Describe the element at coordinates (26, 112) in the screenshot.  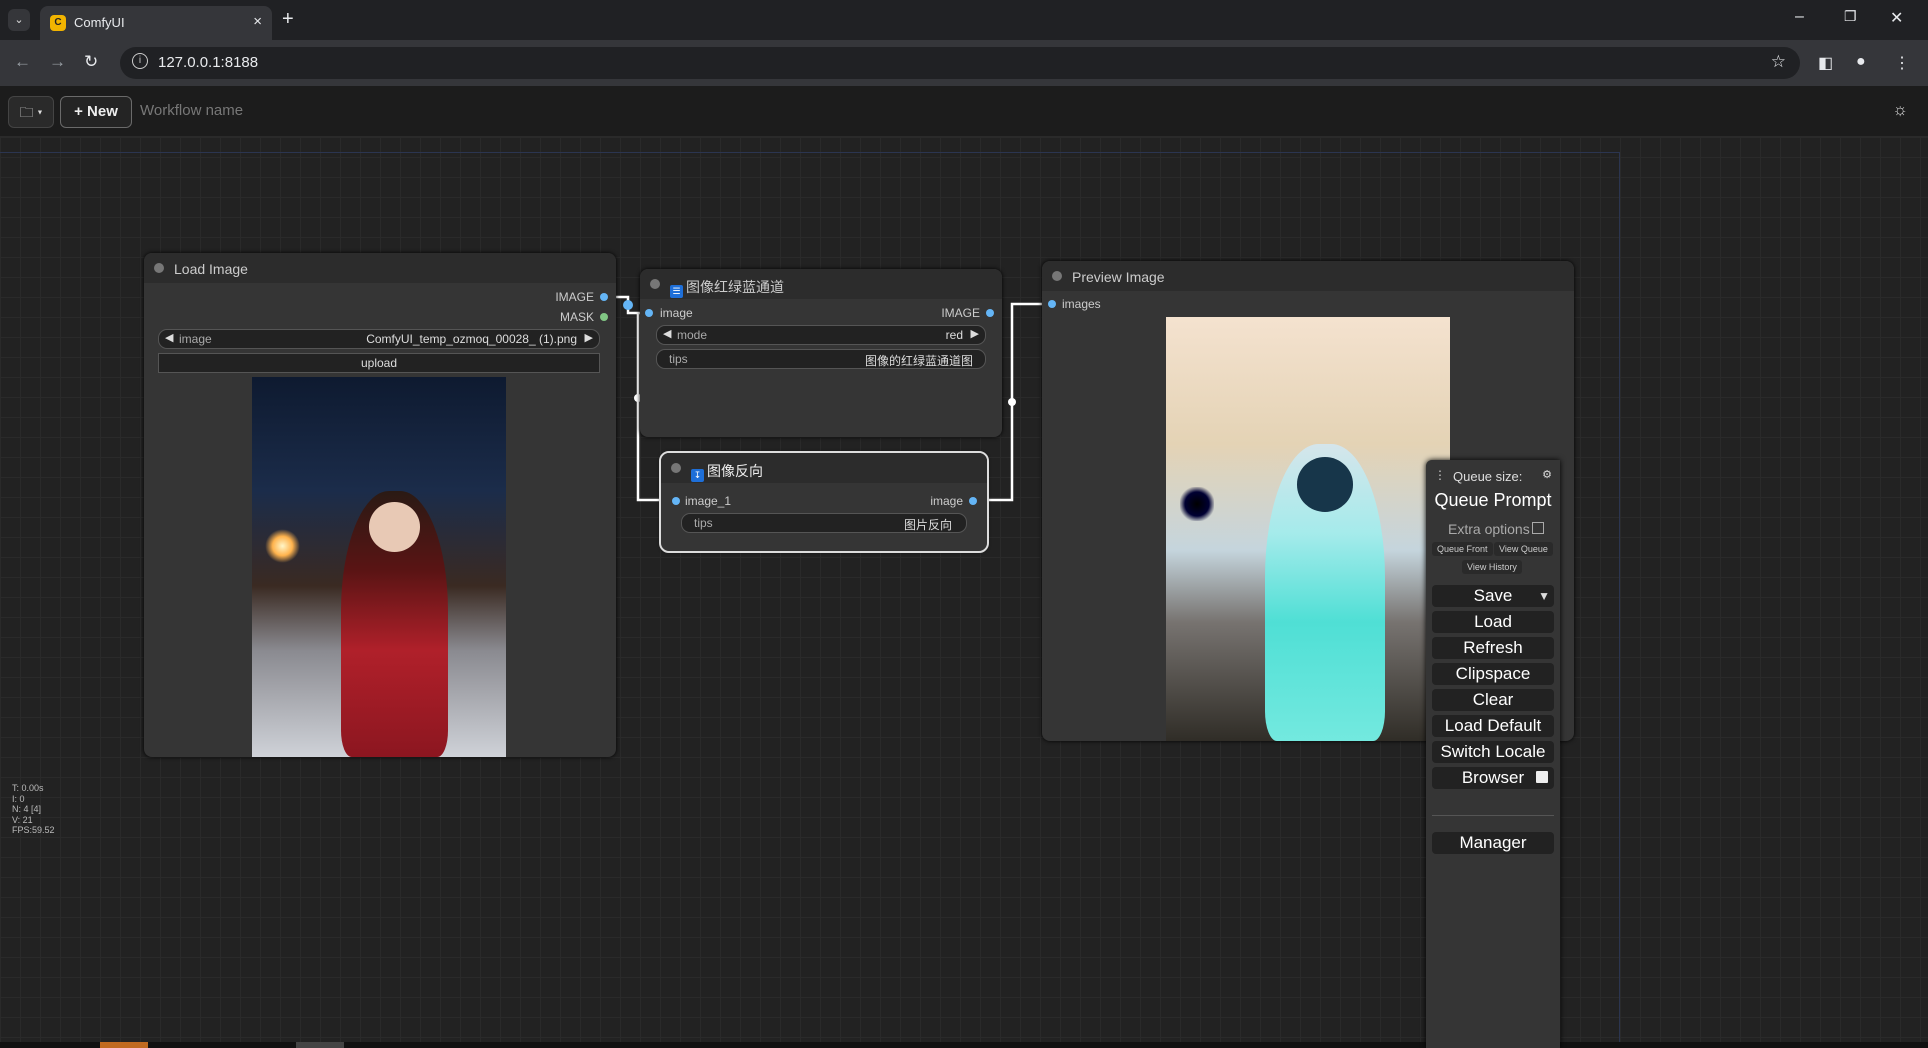
I see `folder-icon: 🗀` at that location.